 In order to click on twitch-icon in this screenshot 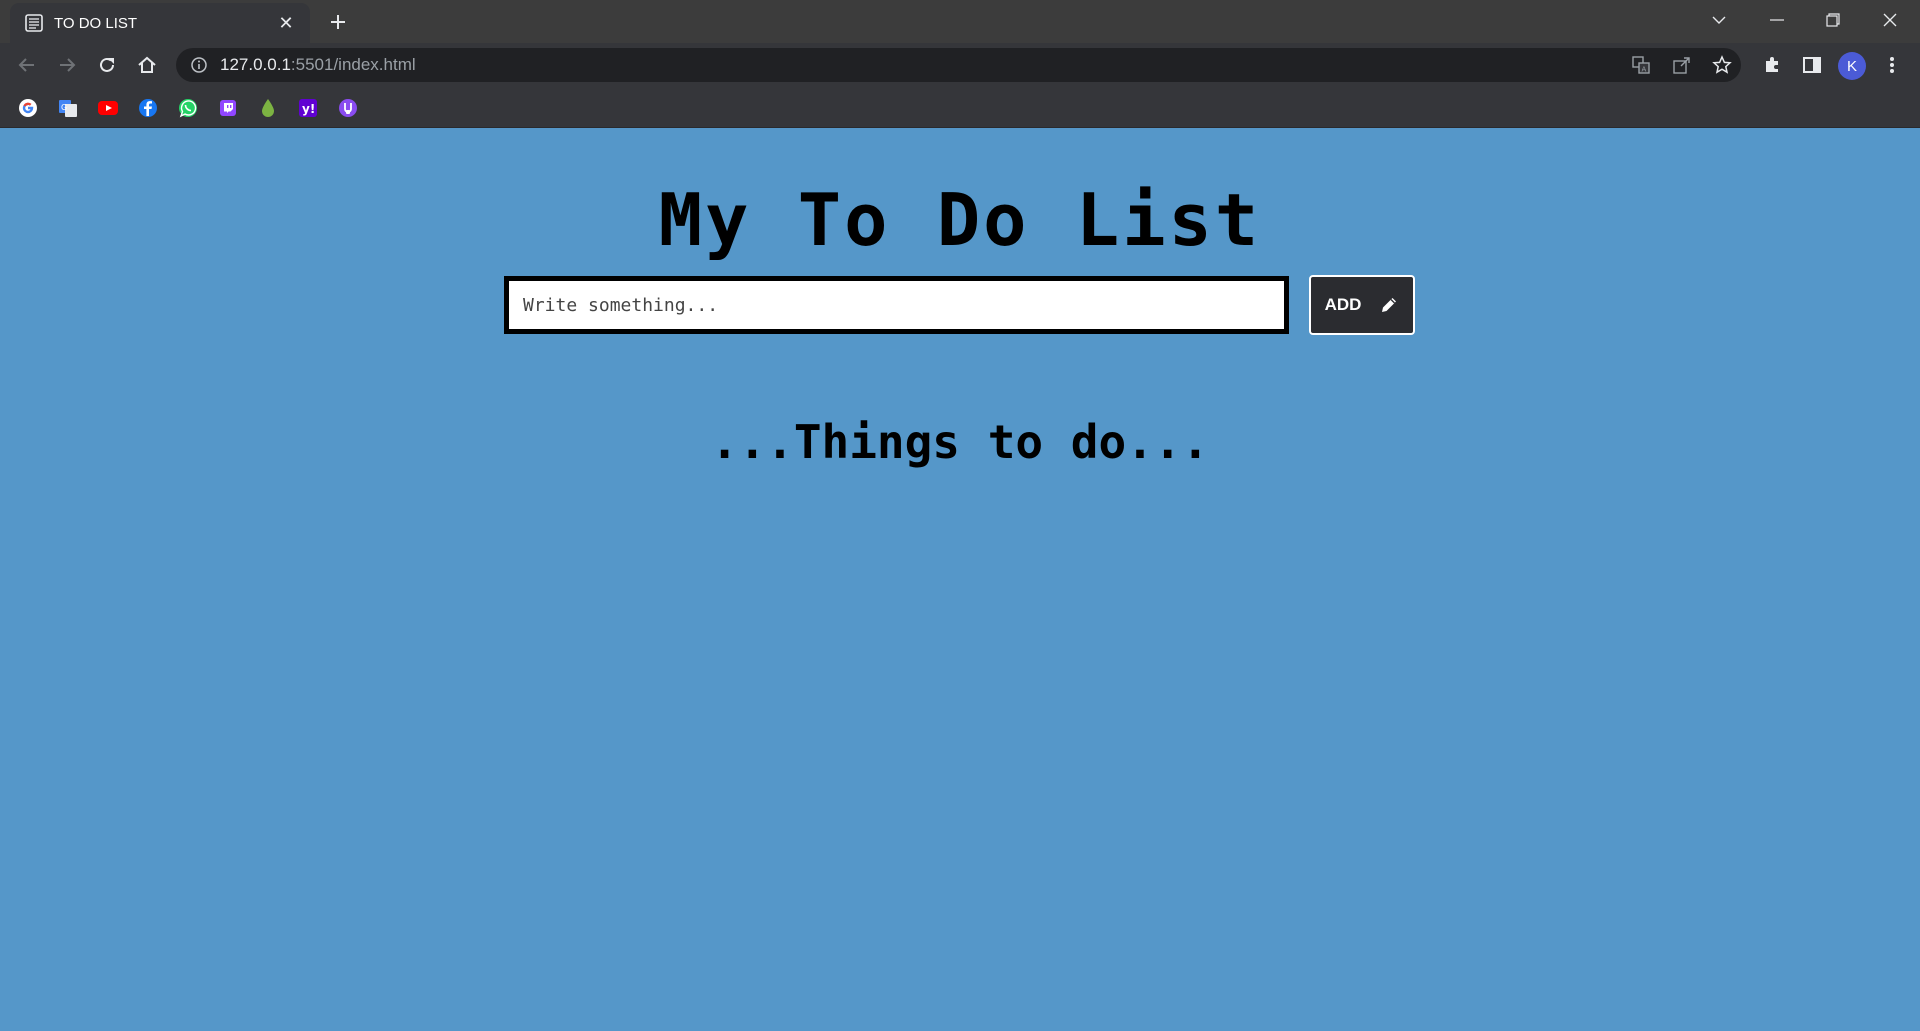, I will do `click(228, 108)`.